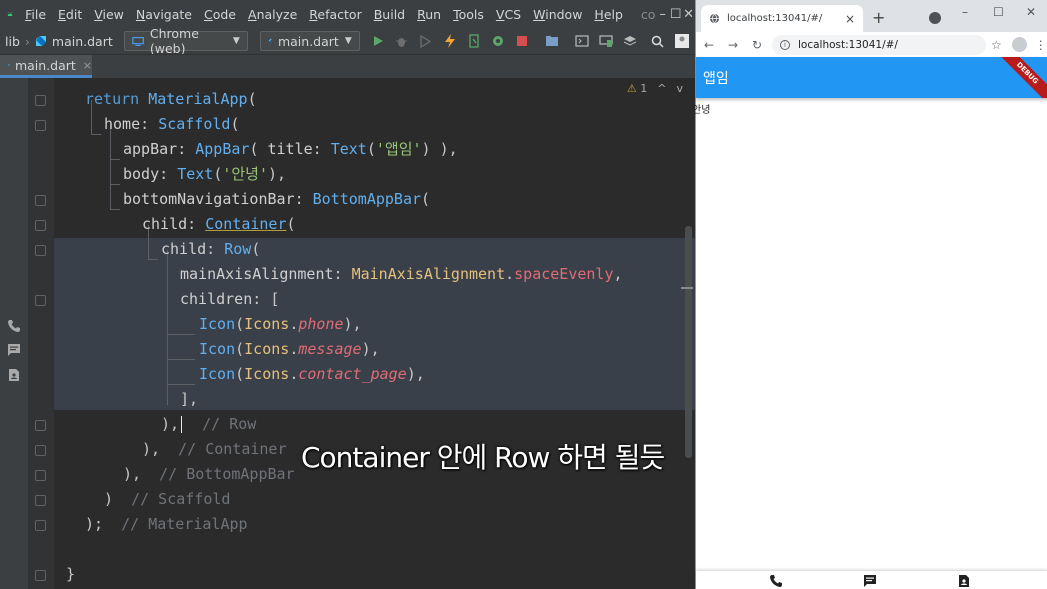 The height and width of the screenshot is (589, 1047). What do you see at coordinates (850, 19) in the screenshot?
I see `close-icon: ×` at bounding box center [850, 19].